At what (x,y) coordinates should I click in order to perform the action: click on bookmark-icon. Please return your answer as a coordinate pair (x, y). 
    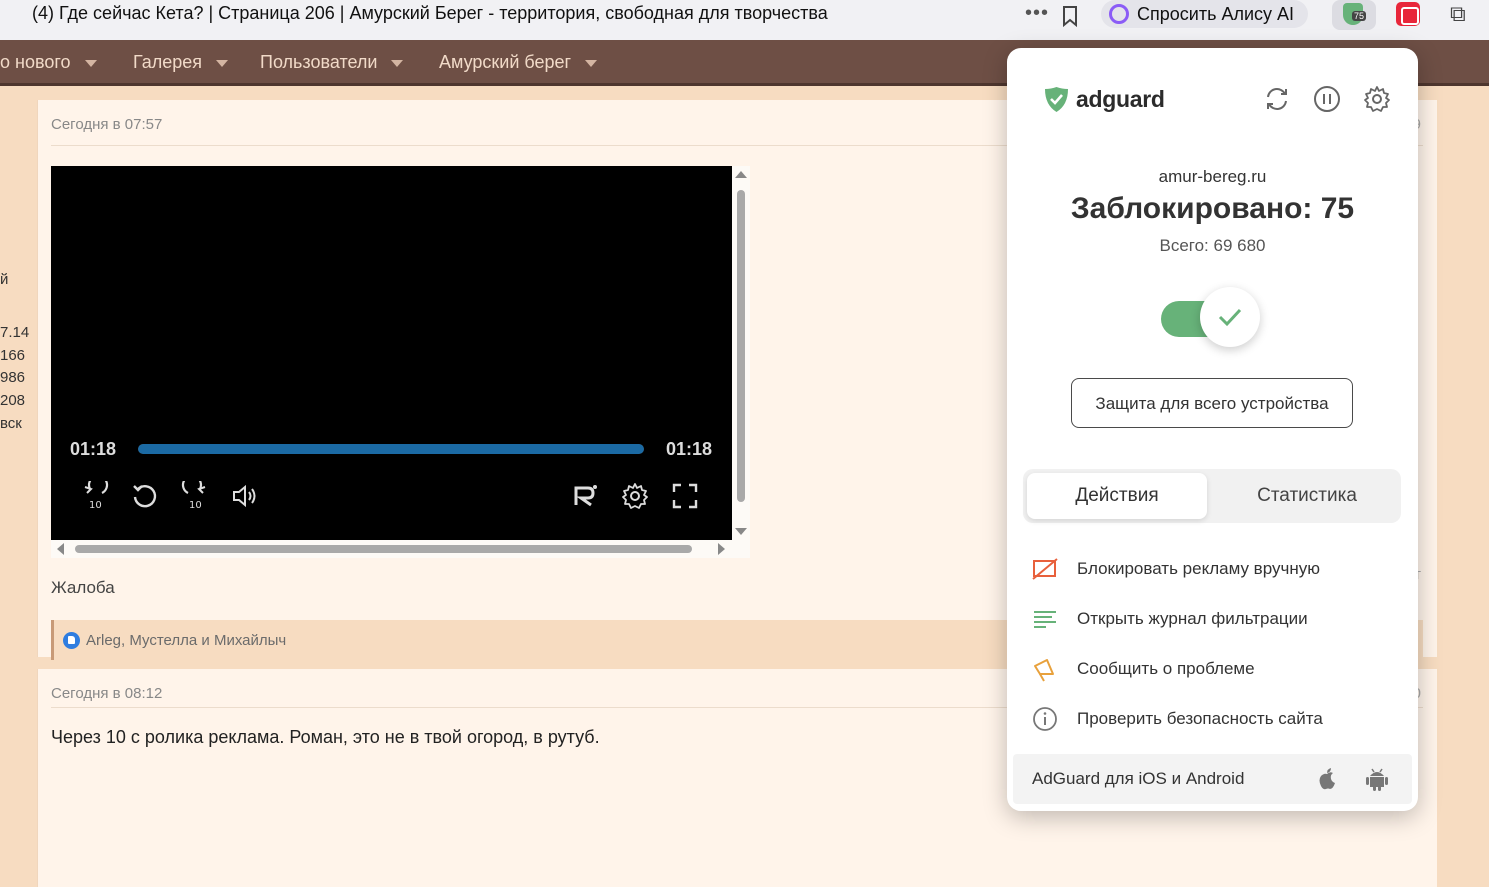
    Looking at the image, I should click on (1070, 16).